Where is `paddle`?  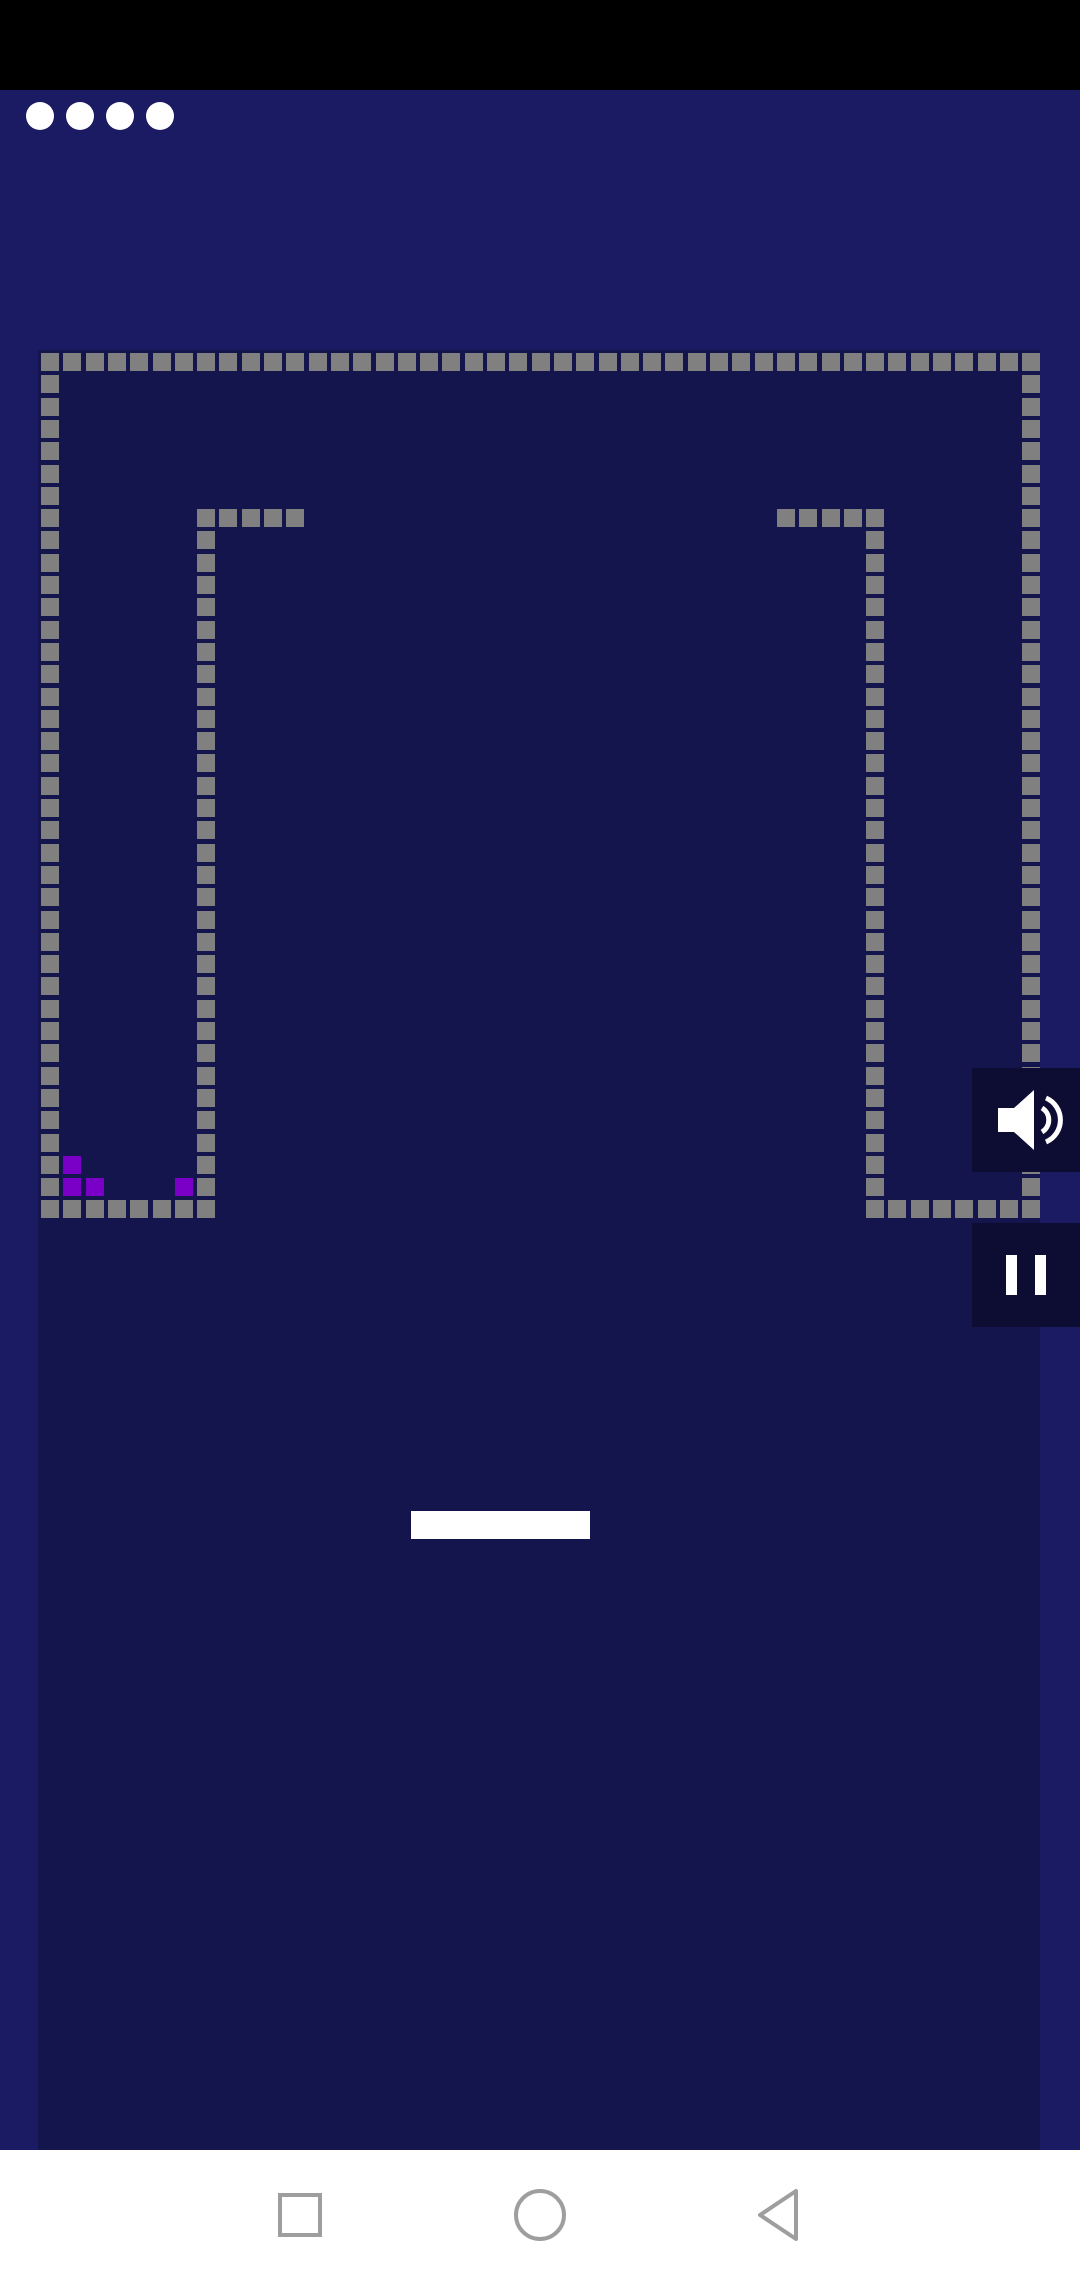 paddle is located at coordinates (500, 1525).